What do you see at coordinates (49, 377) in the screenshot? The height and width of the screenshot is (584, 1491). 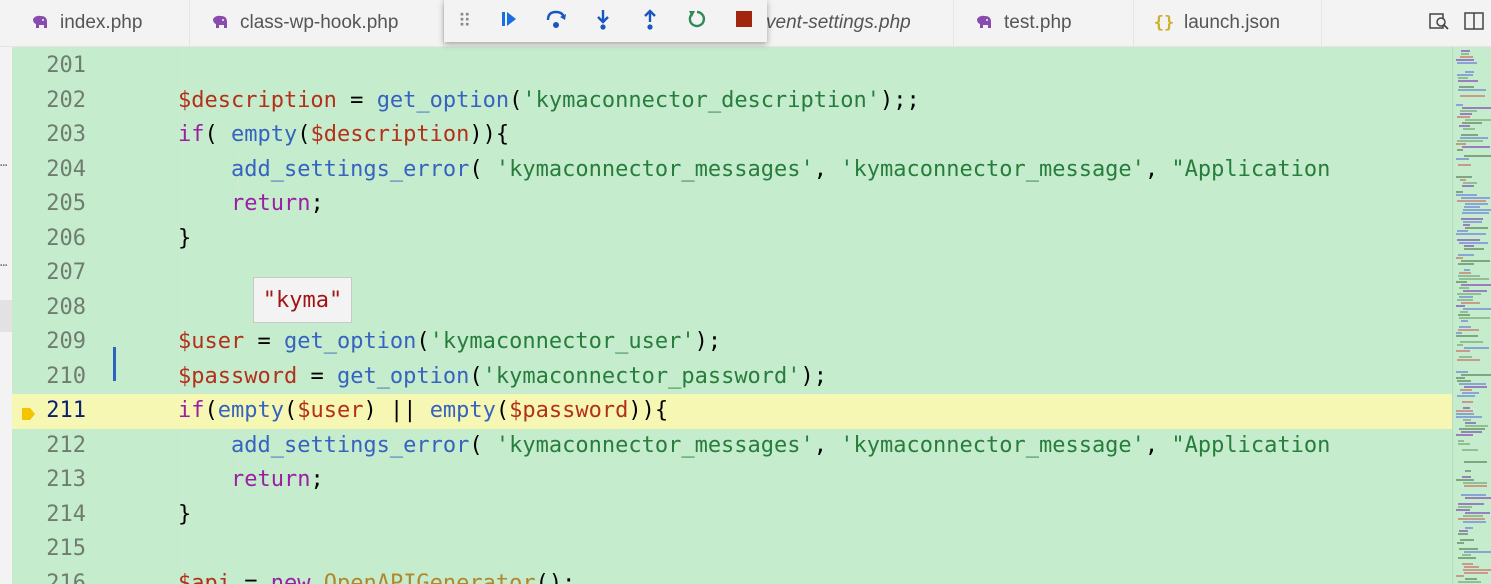 I see `line-number: 210` at bounding box center [49, 377].